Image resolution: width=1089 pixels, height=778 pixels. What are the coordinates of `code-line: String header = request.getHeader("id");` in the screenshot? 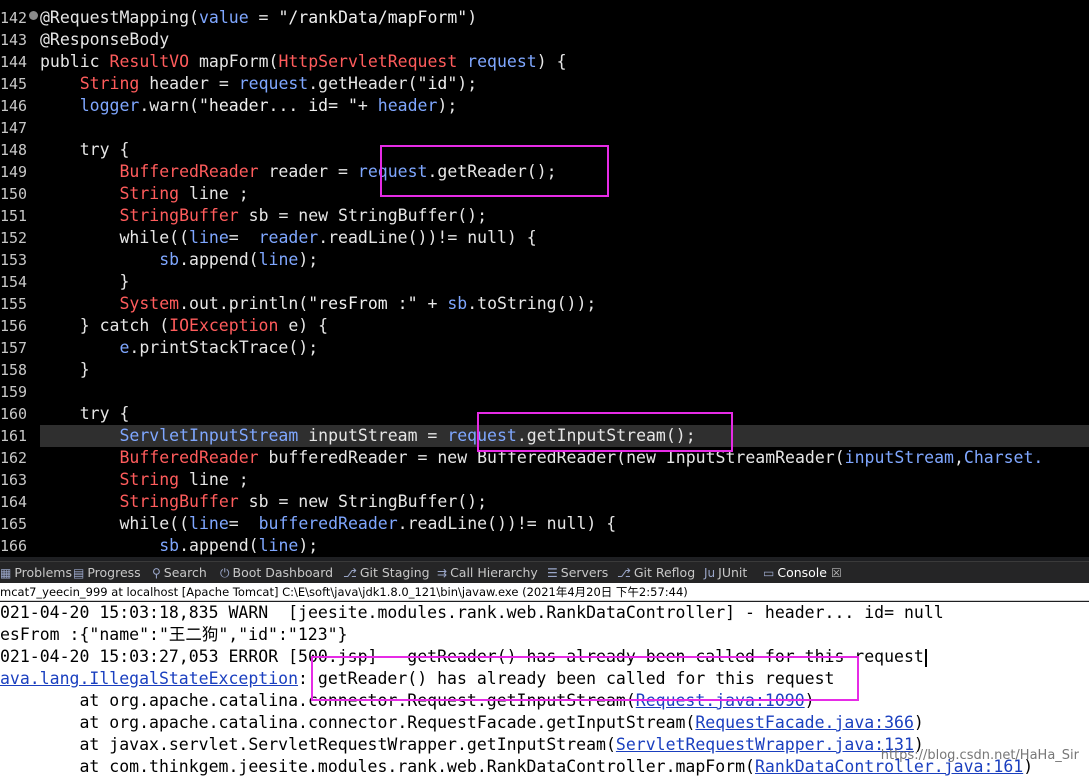 It's located at (564, 84).